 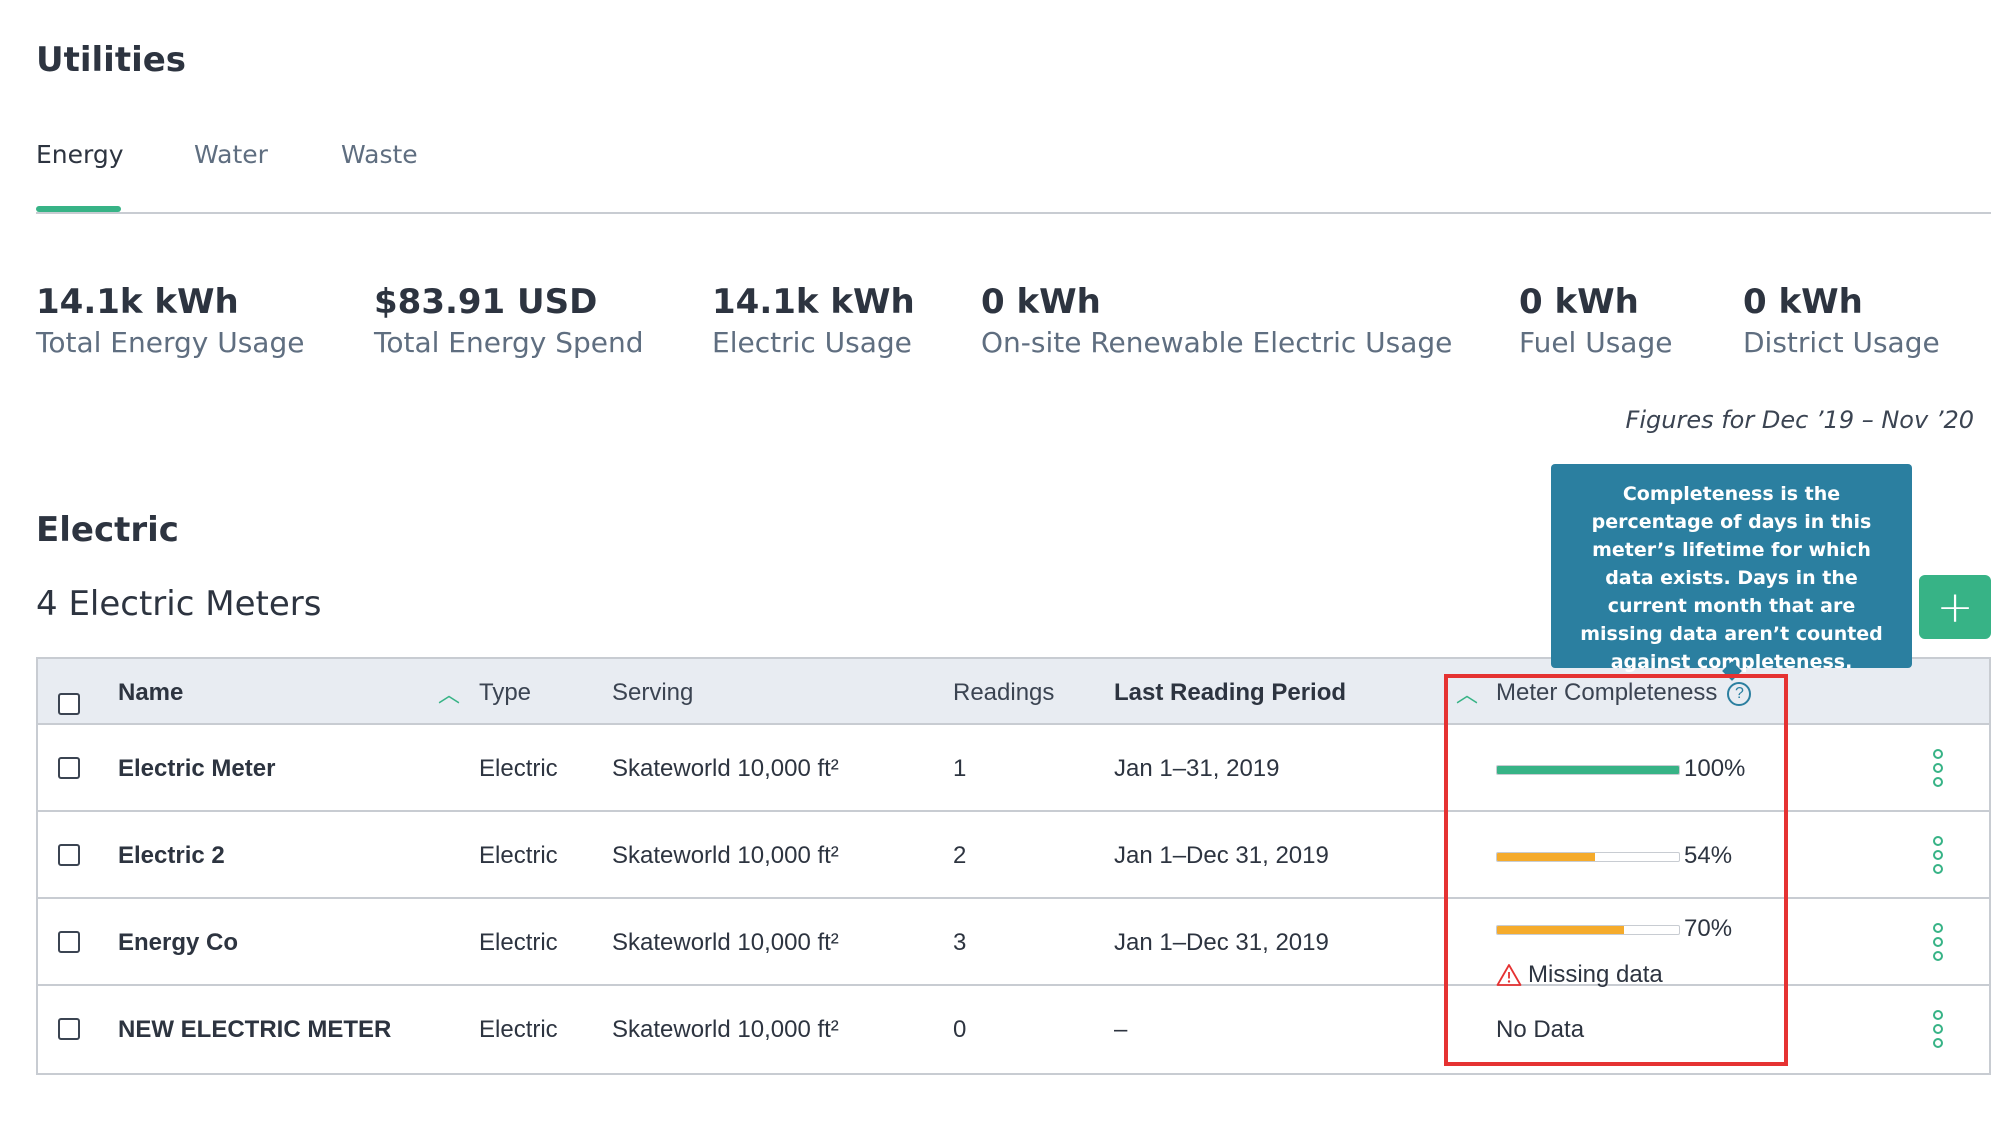 What do you see at coordinates (254, 1030) in the screenshot?
I see `meter-name: NEW ELECTRIC METER` at bounding box center [254, 1030].